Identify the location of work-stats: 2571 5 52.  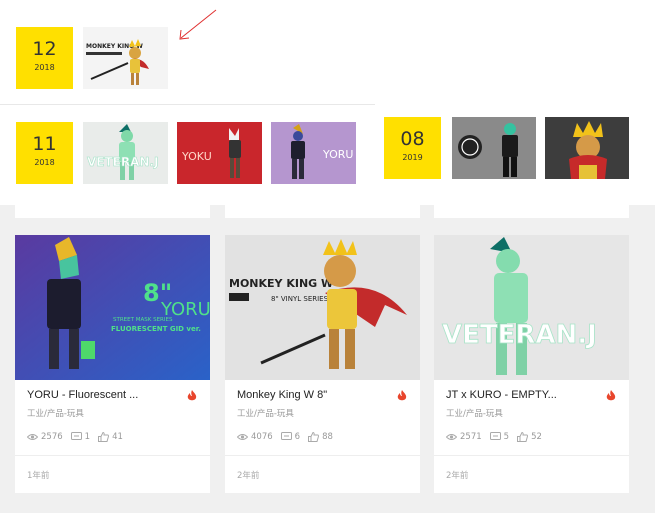
(498, 437).